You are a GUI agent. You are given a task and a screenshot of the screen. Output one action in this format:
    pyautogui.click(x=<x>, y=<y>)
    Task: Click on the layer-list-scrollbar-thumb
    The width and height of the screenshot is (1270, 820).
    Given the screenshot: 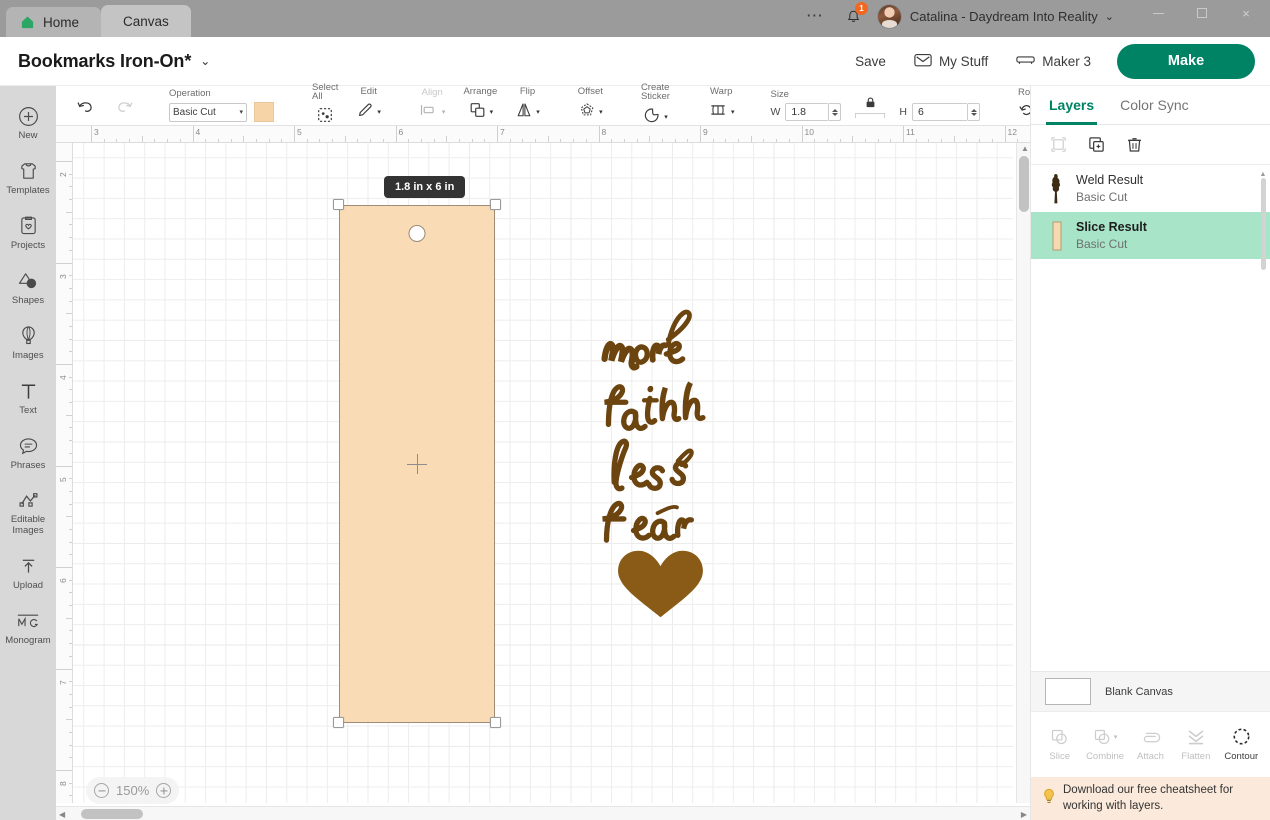 What is the action you would take?
    pyautogui.click(x=1263, y=224)
    